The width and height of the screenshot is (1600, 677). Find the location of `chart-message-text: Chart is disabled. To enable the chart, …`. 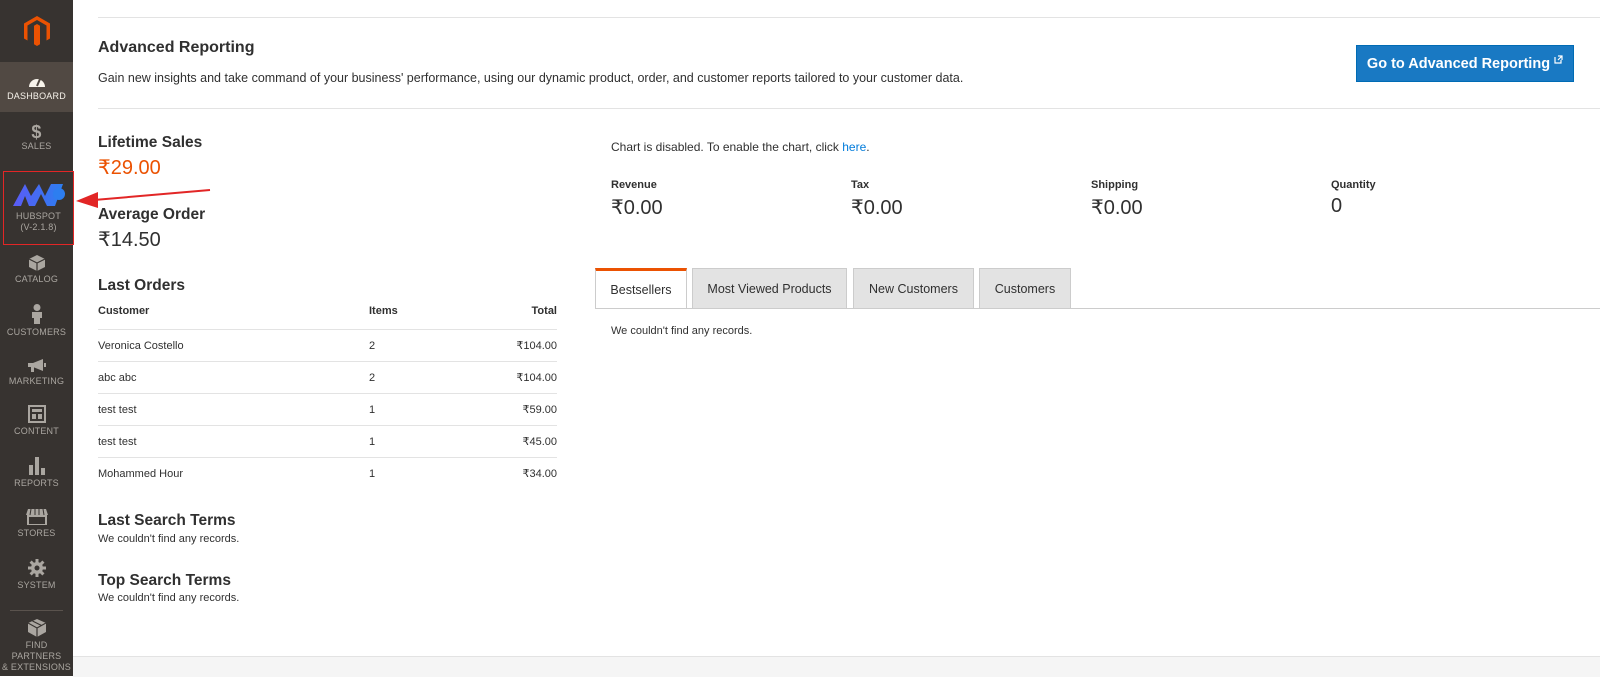

chart-message-text: Chart is disabled. To enable the chart, … is located at coordinates (727, 147).